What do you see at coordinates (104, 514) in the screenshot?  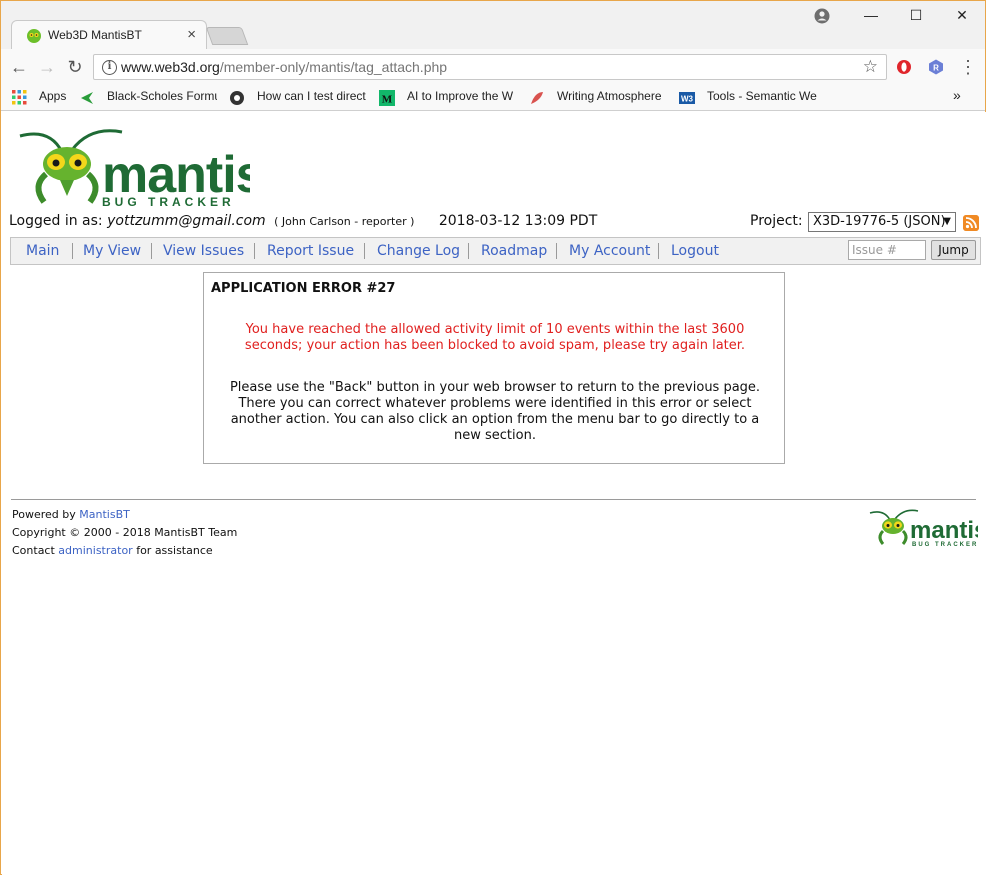 I see `mantisbt-link: MantisBT` at bounding box center [104, 514].